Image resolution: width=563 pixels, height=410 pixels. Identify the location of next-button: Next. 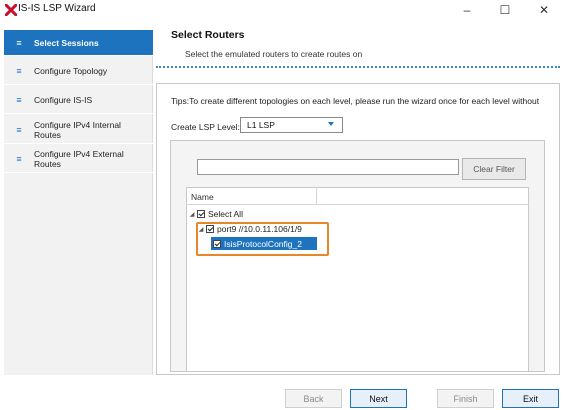
(378, 398).